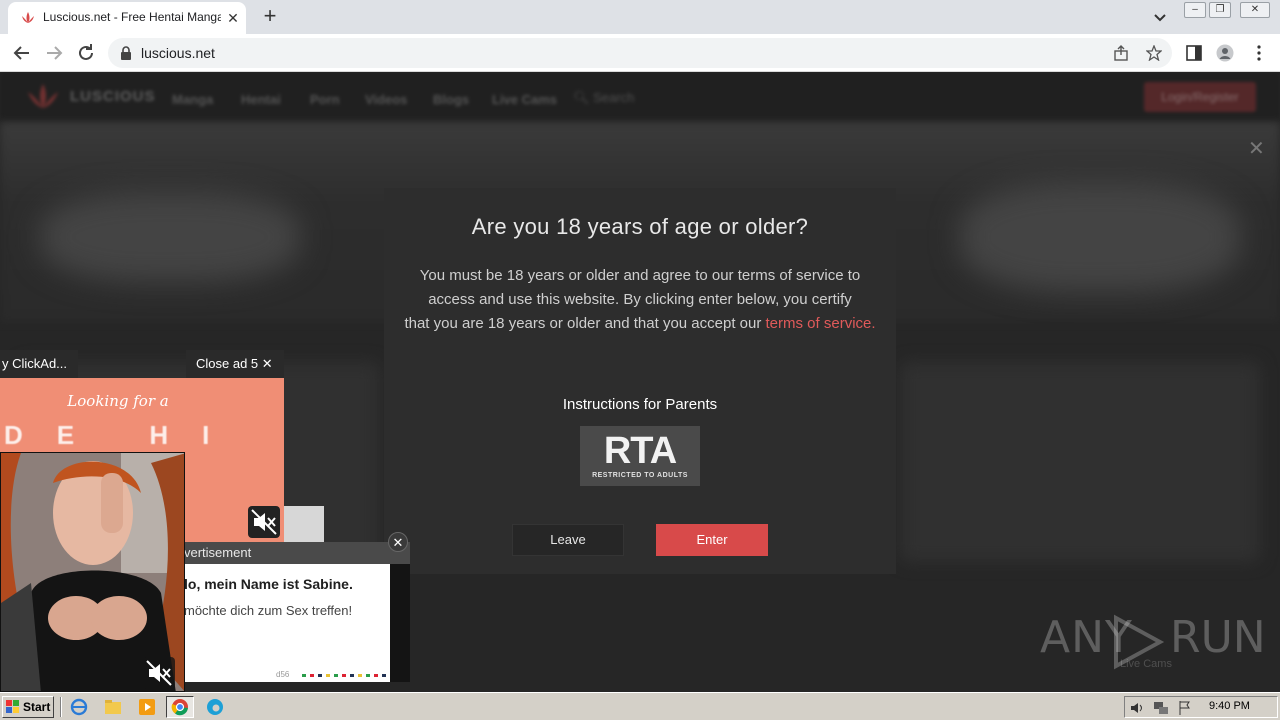 Image resolution: width=1280 pixels, height=720 pixels. I want to click on ad-placeholder-box, so click(304, 526).